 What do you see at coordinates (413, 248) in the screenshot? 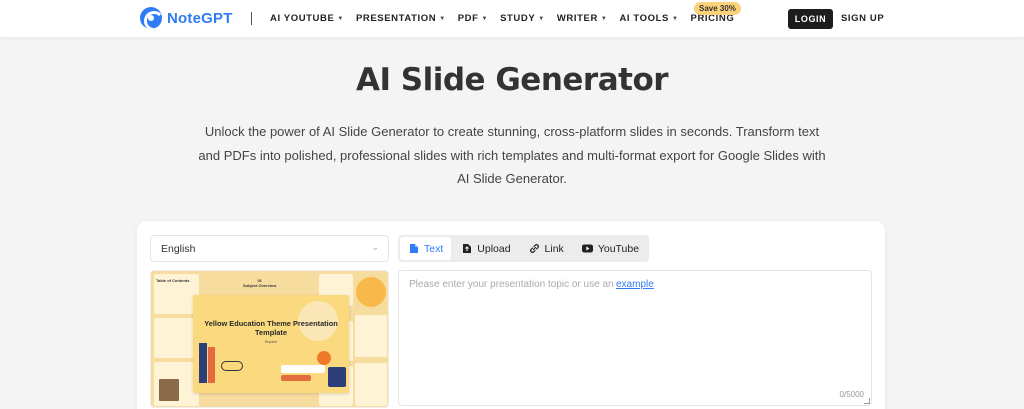
I see `document-icon` at bounding box center [413, 248].